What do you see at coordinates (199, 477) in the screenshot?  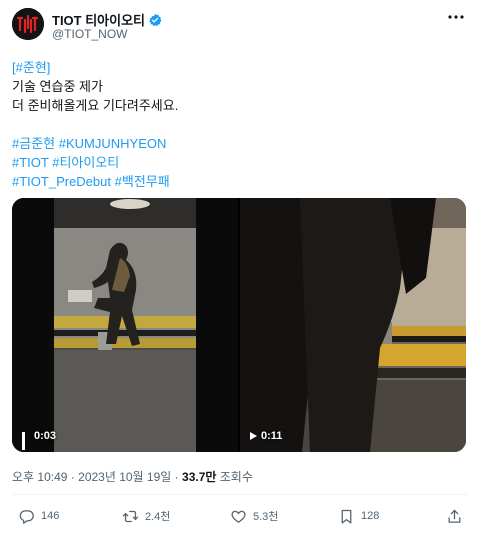 I see `views-count: 33.7만` at bounding box center [199, 477].